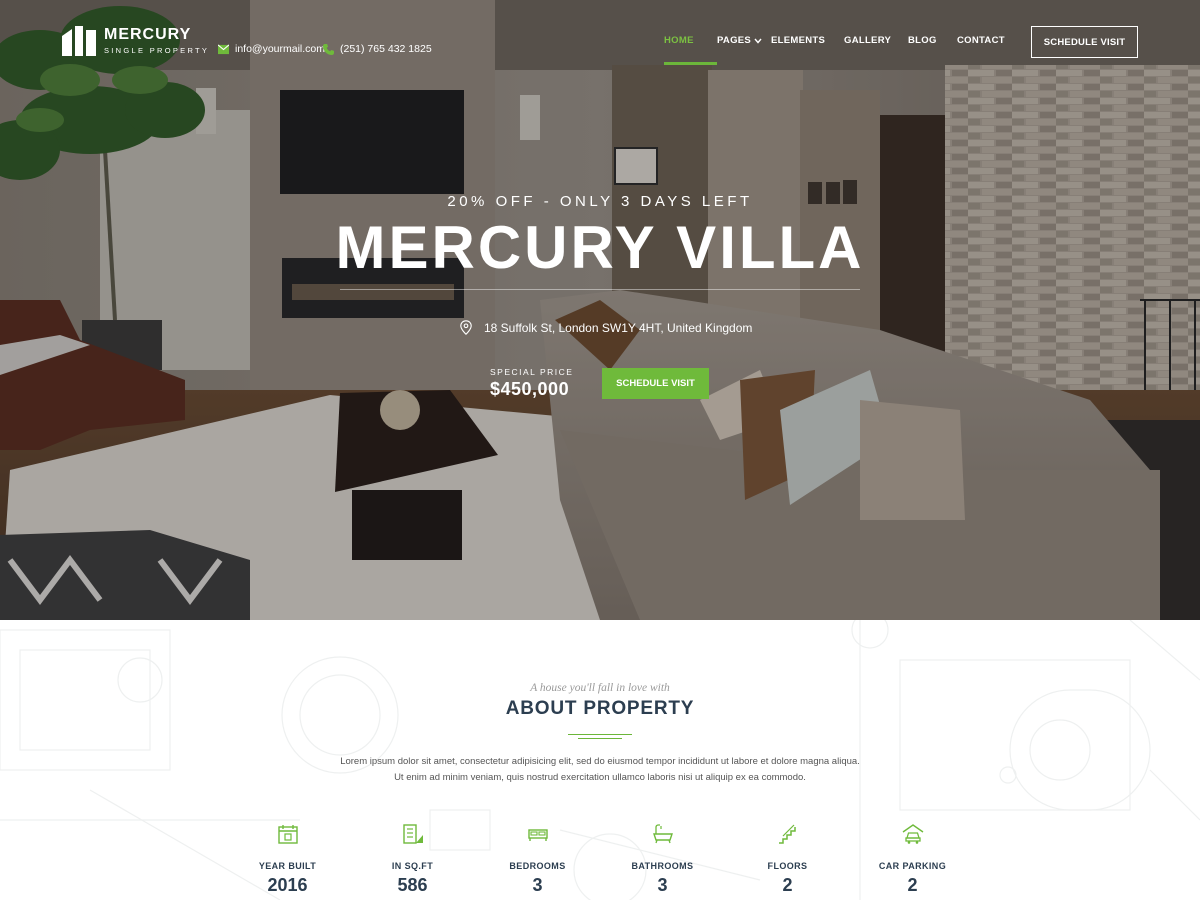 This screenshot has height=900, width=1200. What do you see at coordinates (798, 40) in the screenshot?
I see `nav-elements-label: ELEMENTS` at bounding box center [798, 40].